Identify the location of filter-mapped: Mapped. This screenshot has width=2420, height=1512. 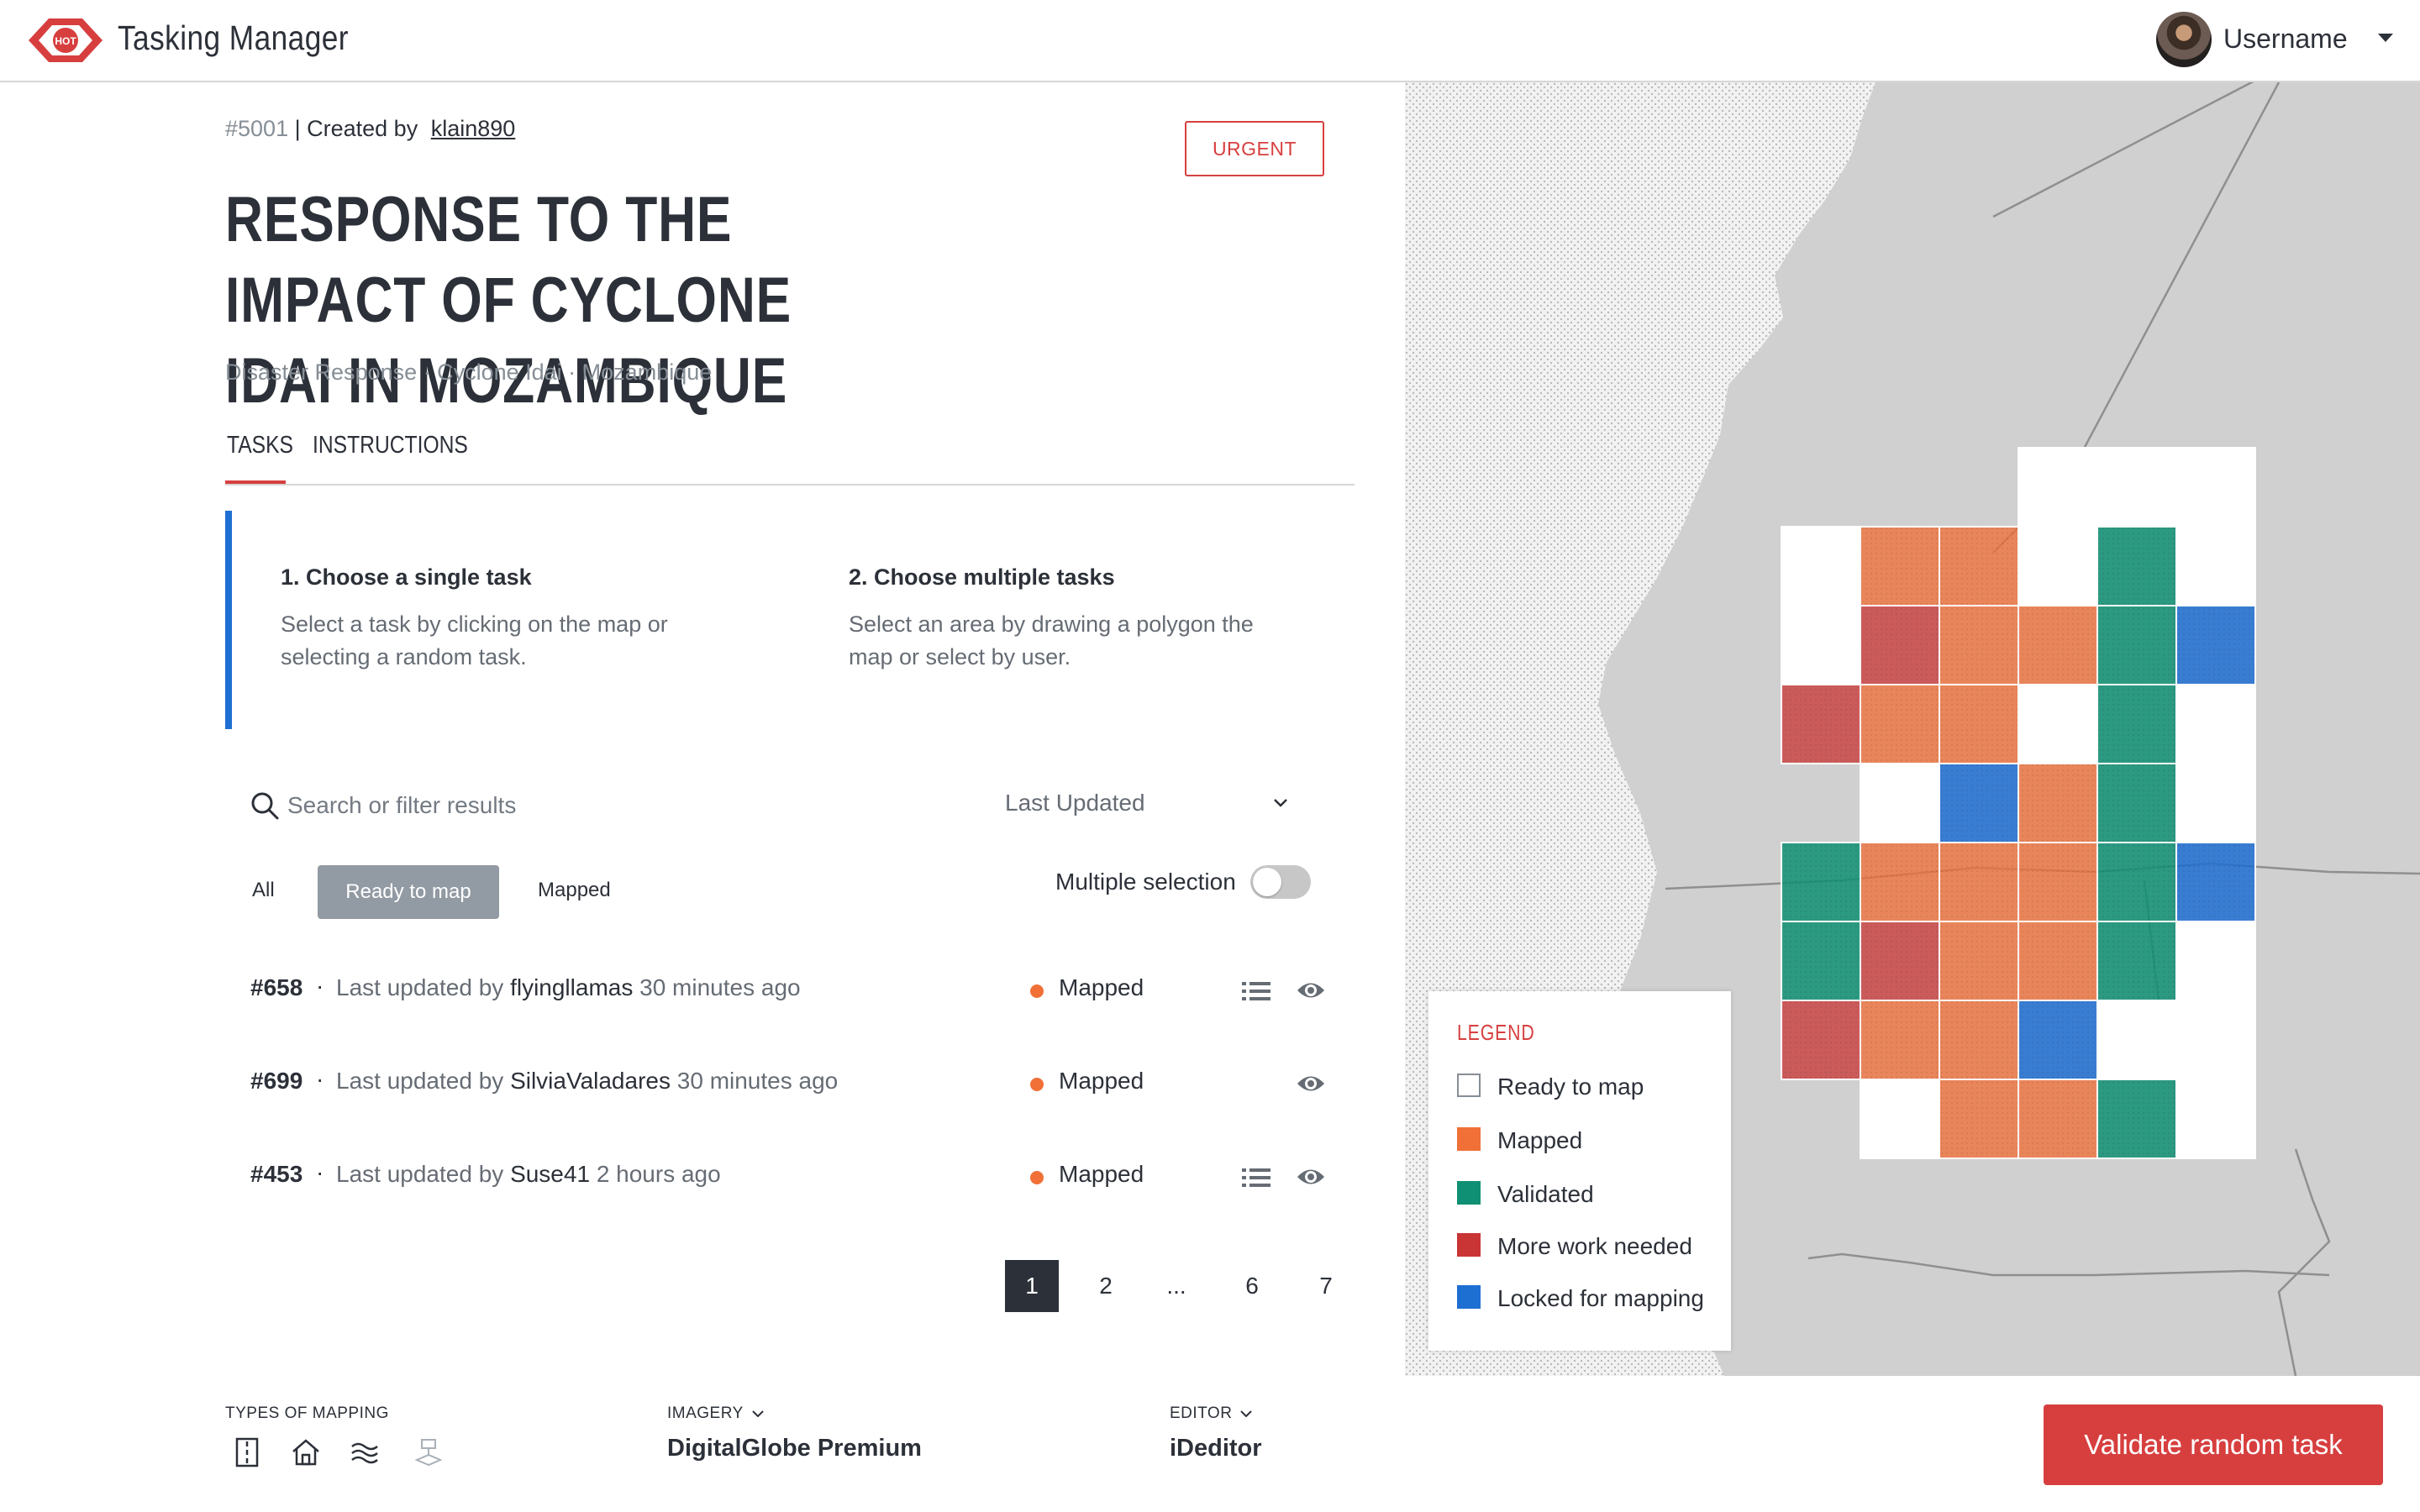
(574, 890).